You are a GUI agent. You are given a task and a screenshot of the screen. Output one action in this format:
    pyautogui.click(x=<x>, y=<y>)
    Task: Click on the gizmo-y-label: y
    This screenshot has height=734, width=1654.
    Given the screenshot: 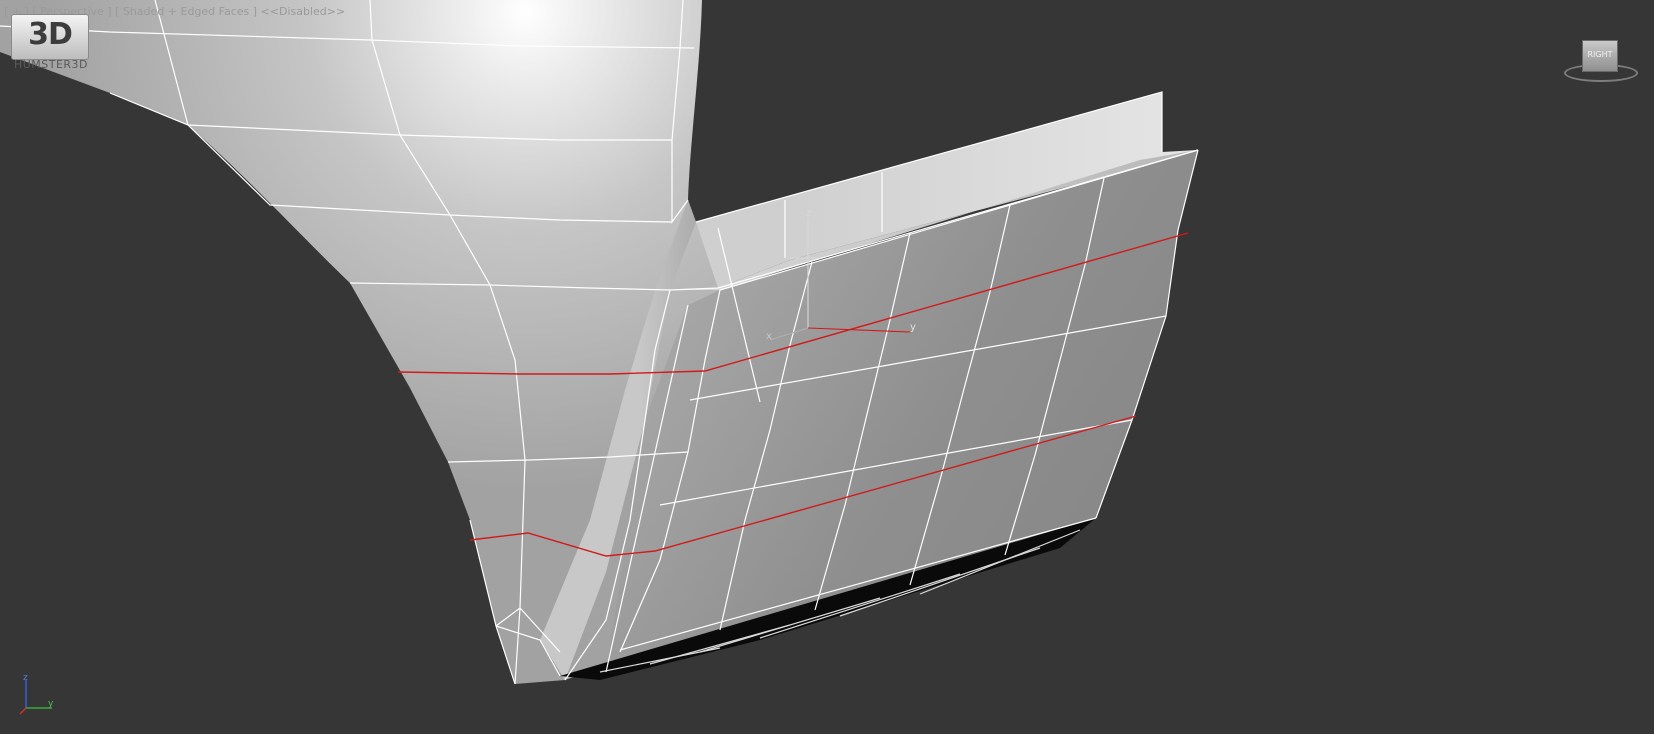 What is the action you would take?
    pyautogui.click(x=913, y=327)
    